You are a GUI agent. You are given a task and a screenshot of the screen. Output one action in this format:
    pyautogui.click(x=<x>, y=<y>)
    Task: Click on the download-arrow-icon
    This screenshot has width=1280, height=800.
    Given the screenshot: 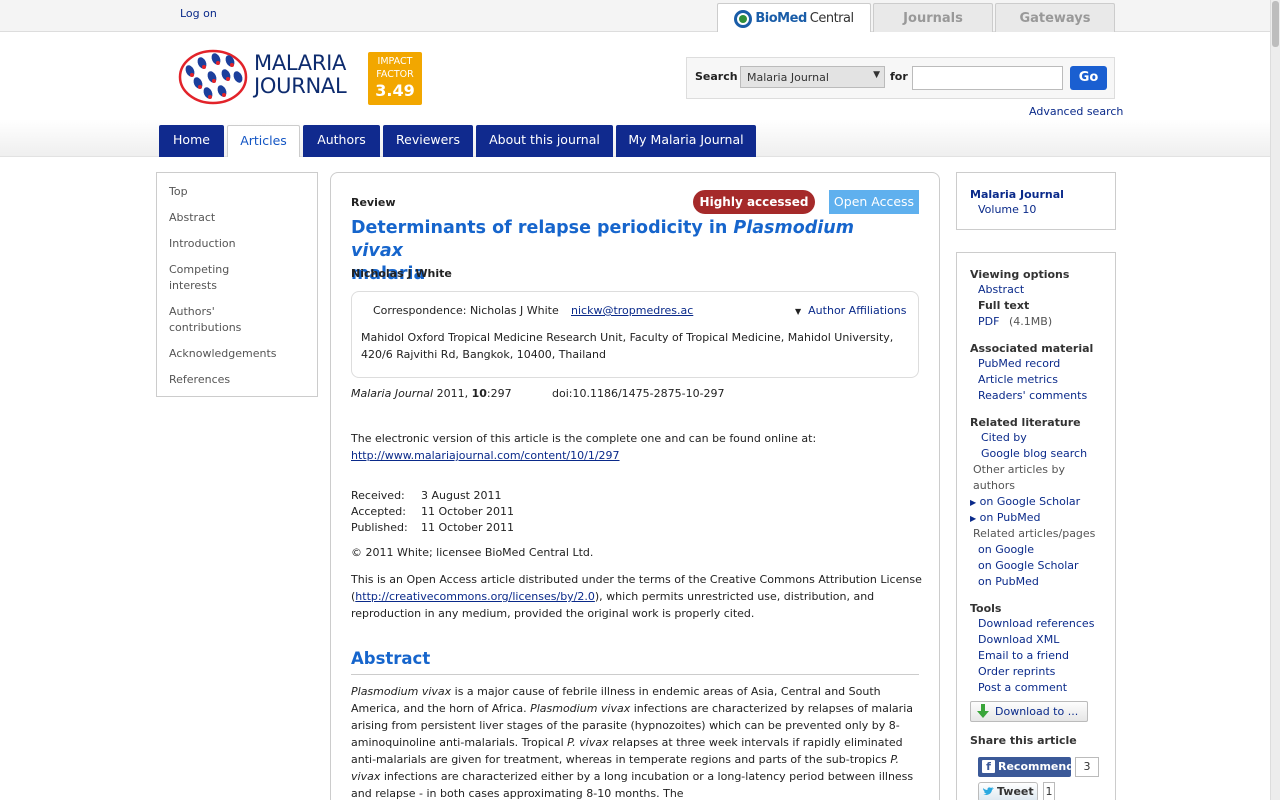 What is the action you would take?
    pyautogui.click(x=983, y=711)
    